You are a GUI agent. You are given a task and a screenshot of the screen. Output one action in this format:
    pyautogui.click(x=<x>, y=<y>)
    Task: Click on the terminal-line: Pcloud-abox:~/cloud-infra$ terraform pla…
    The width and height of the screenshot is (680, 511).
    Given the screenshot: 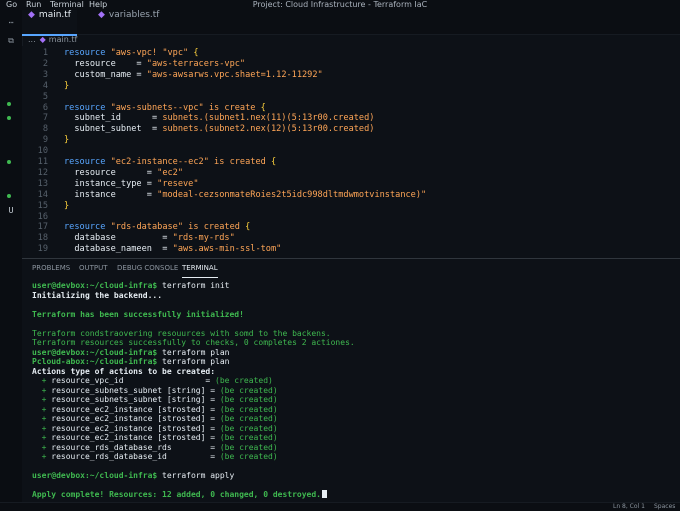 What is the action you would take?
    pyautogui.click(x=131, y=361)
    